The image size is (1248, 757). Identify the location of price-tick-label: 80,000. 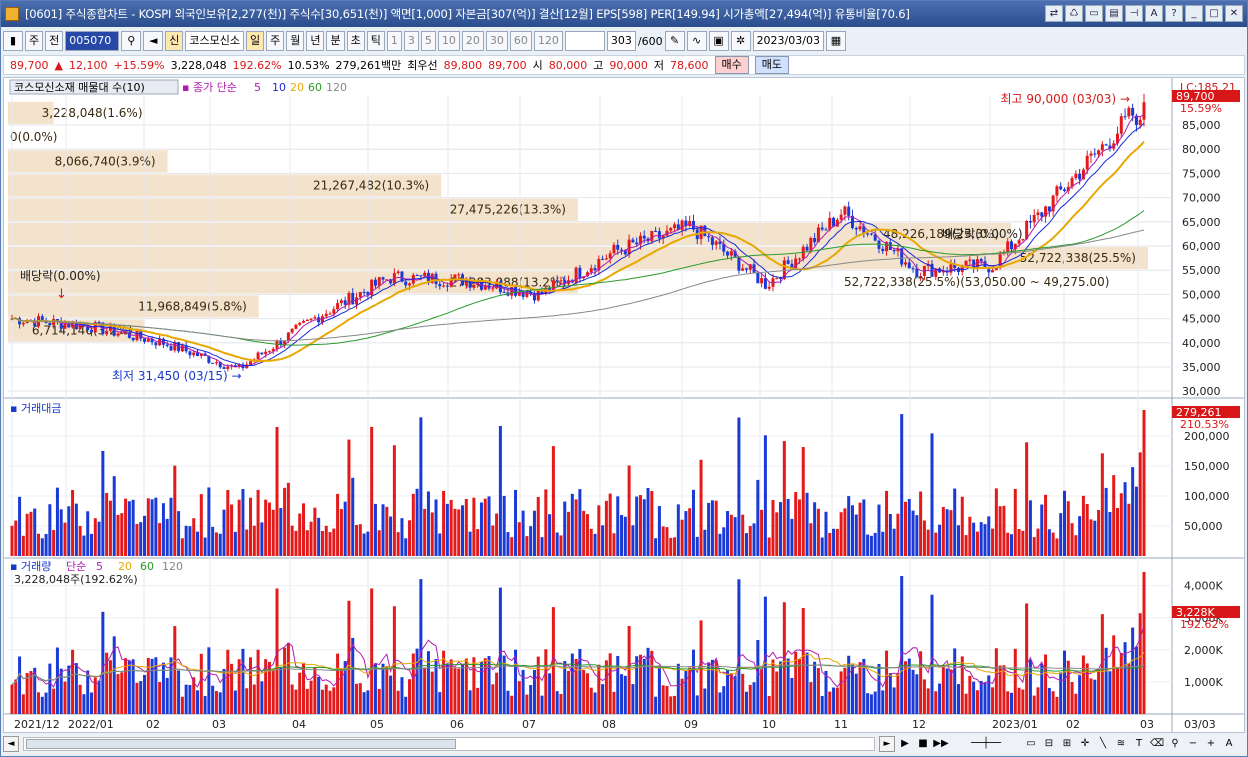
(1201, 149).